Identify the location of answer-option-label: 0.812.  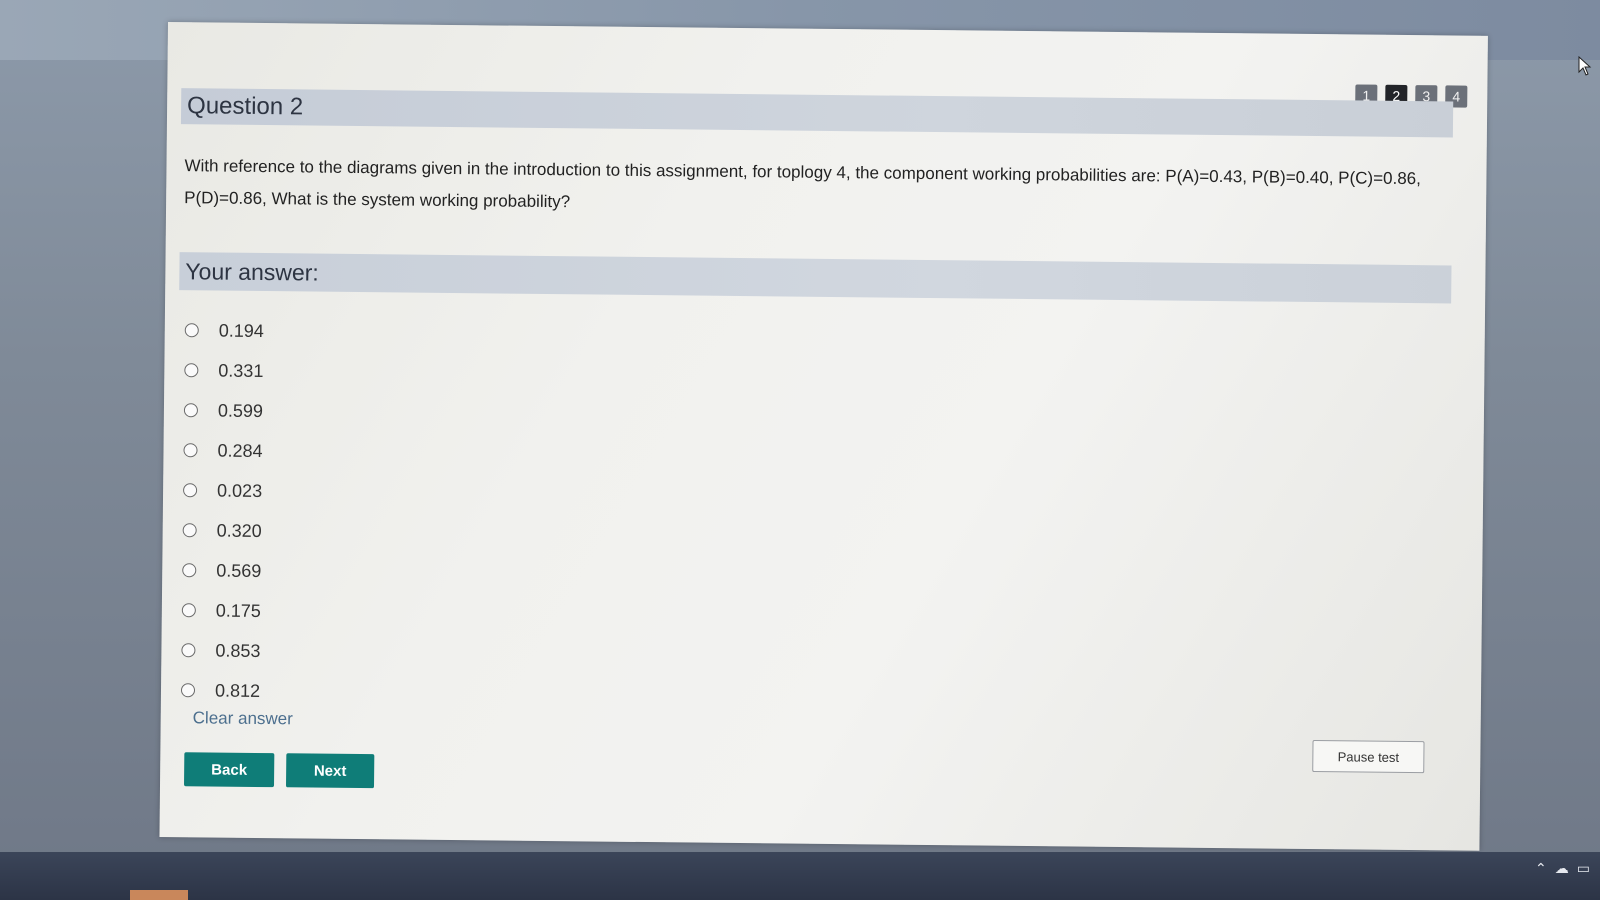
(237, 690).